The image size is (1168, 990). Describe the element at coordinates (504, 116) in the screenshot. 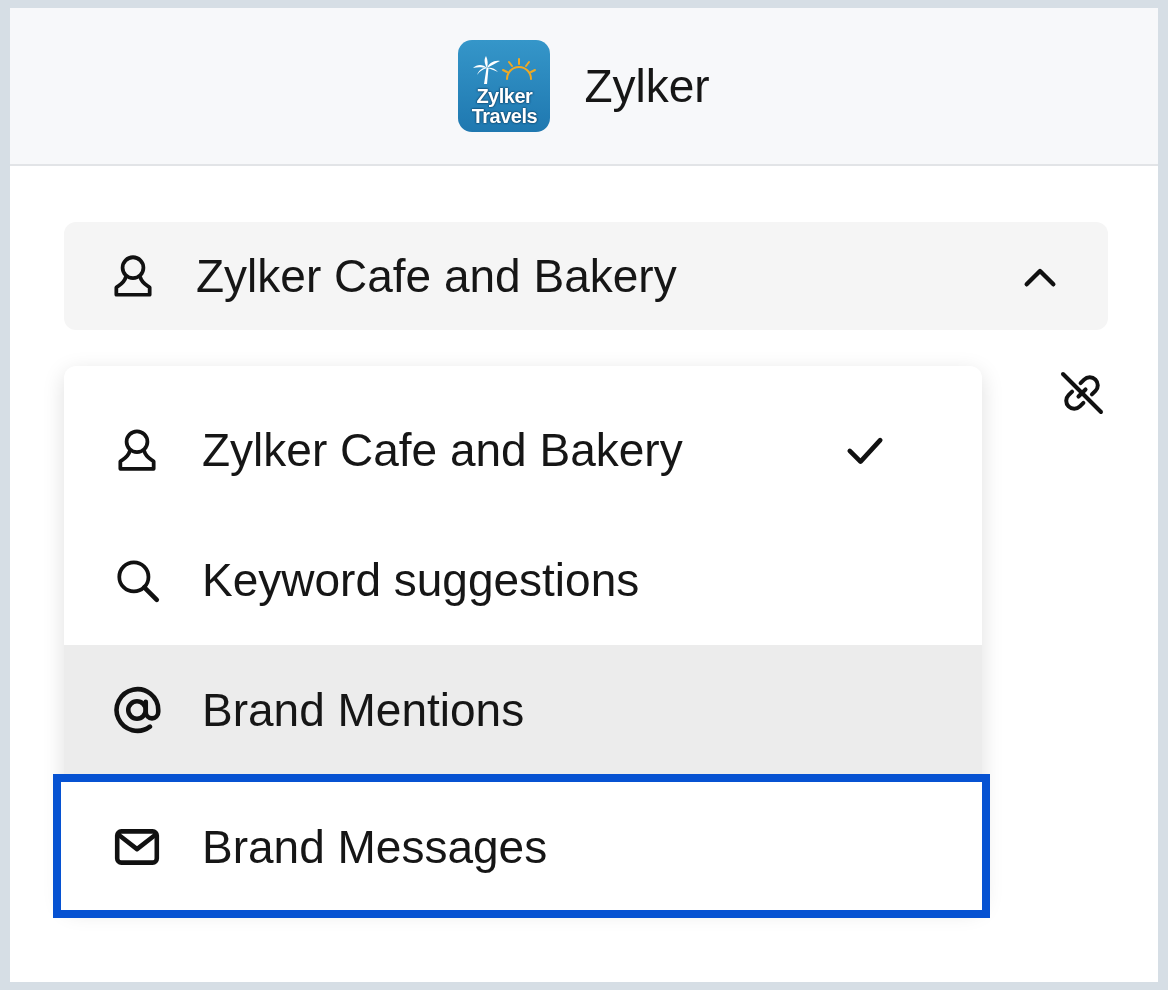

I see `logo-text: Travels` at that location.